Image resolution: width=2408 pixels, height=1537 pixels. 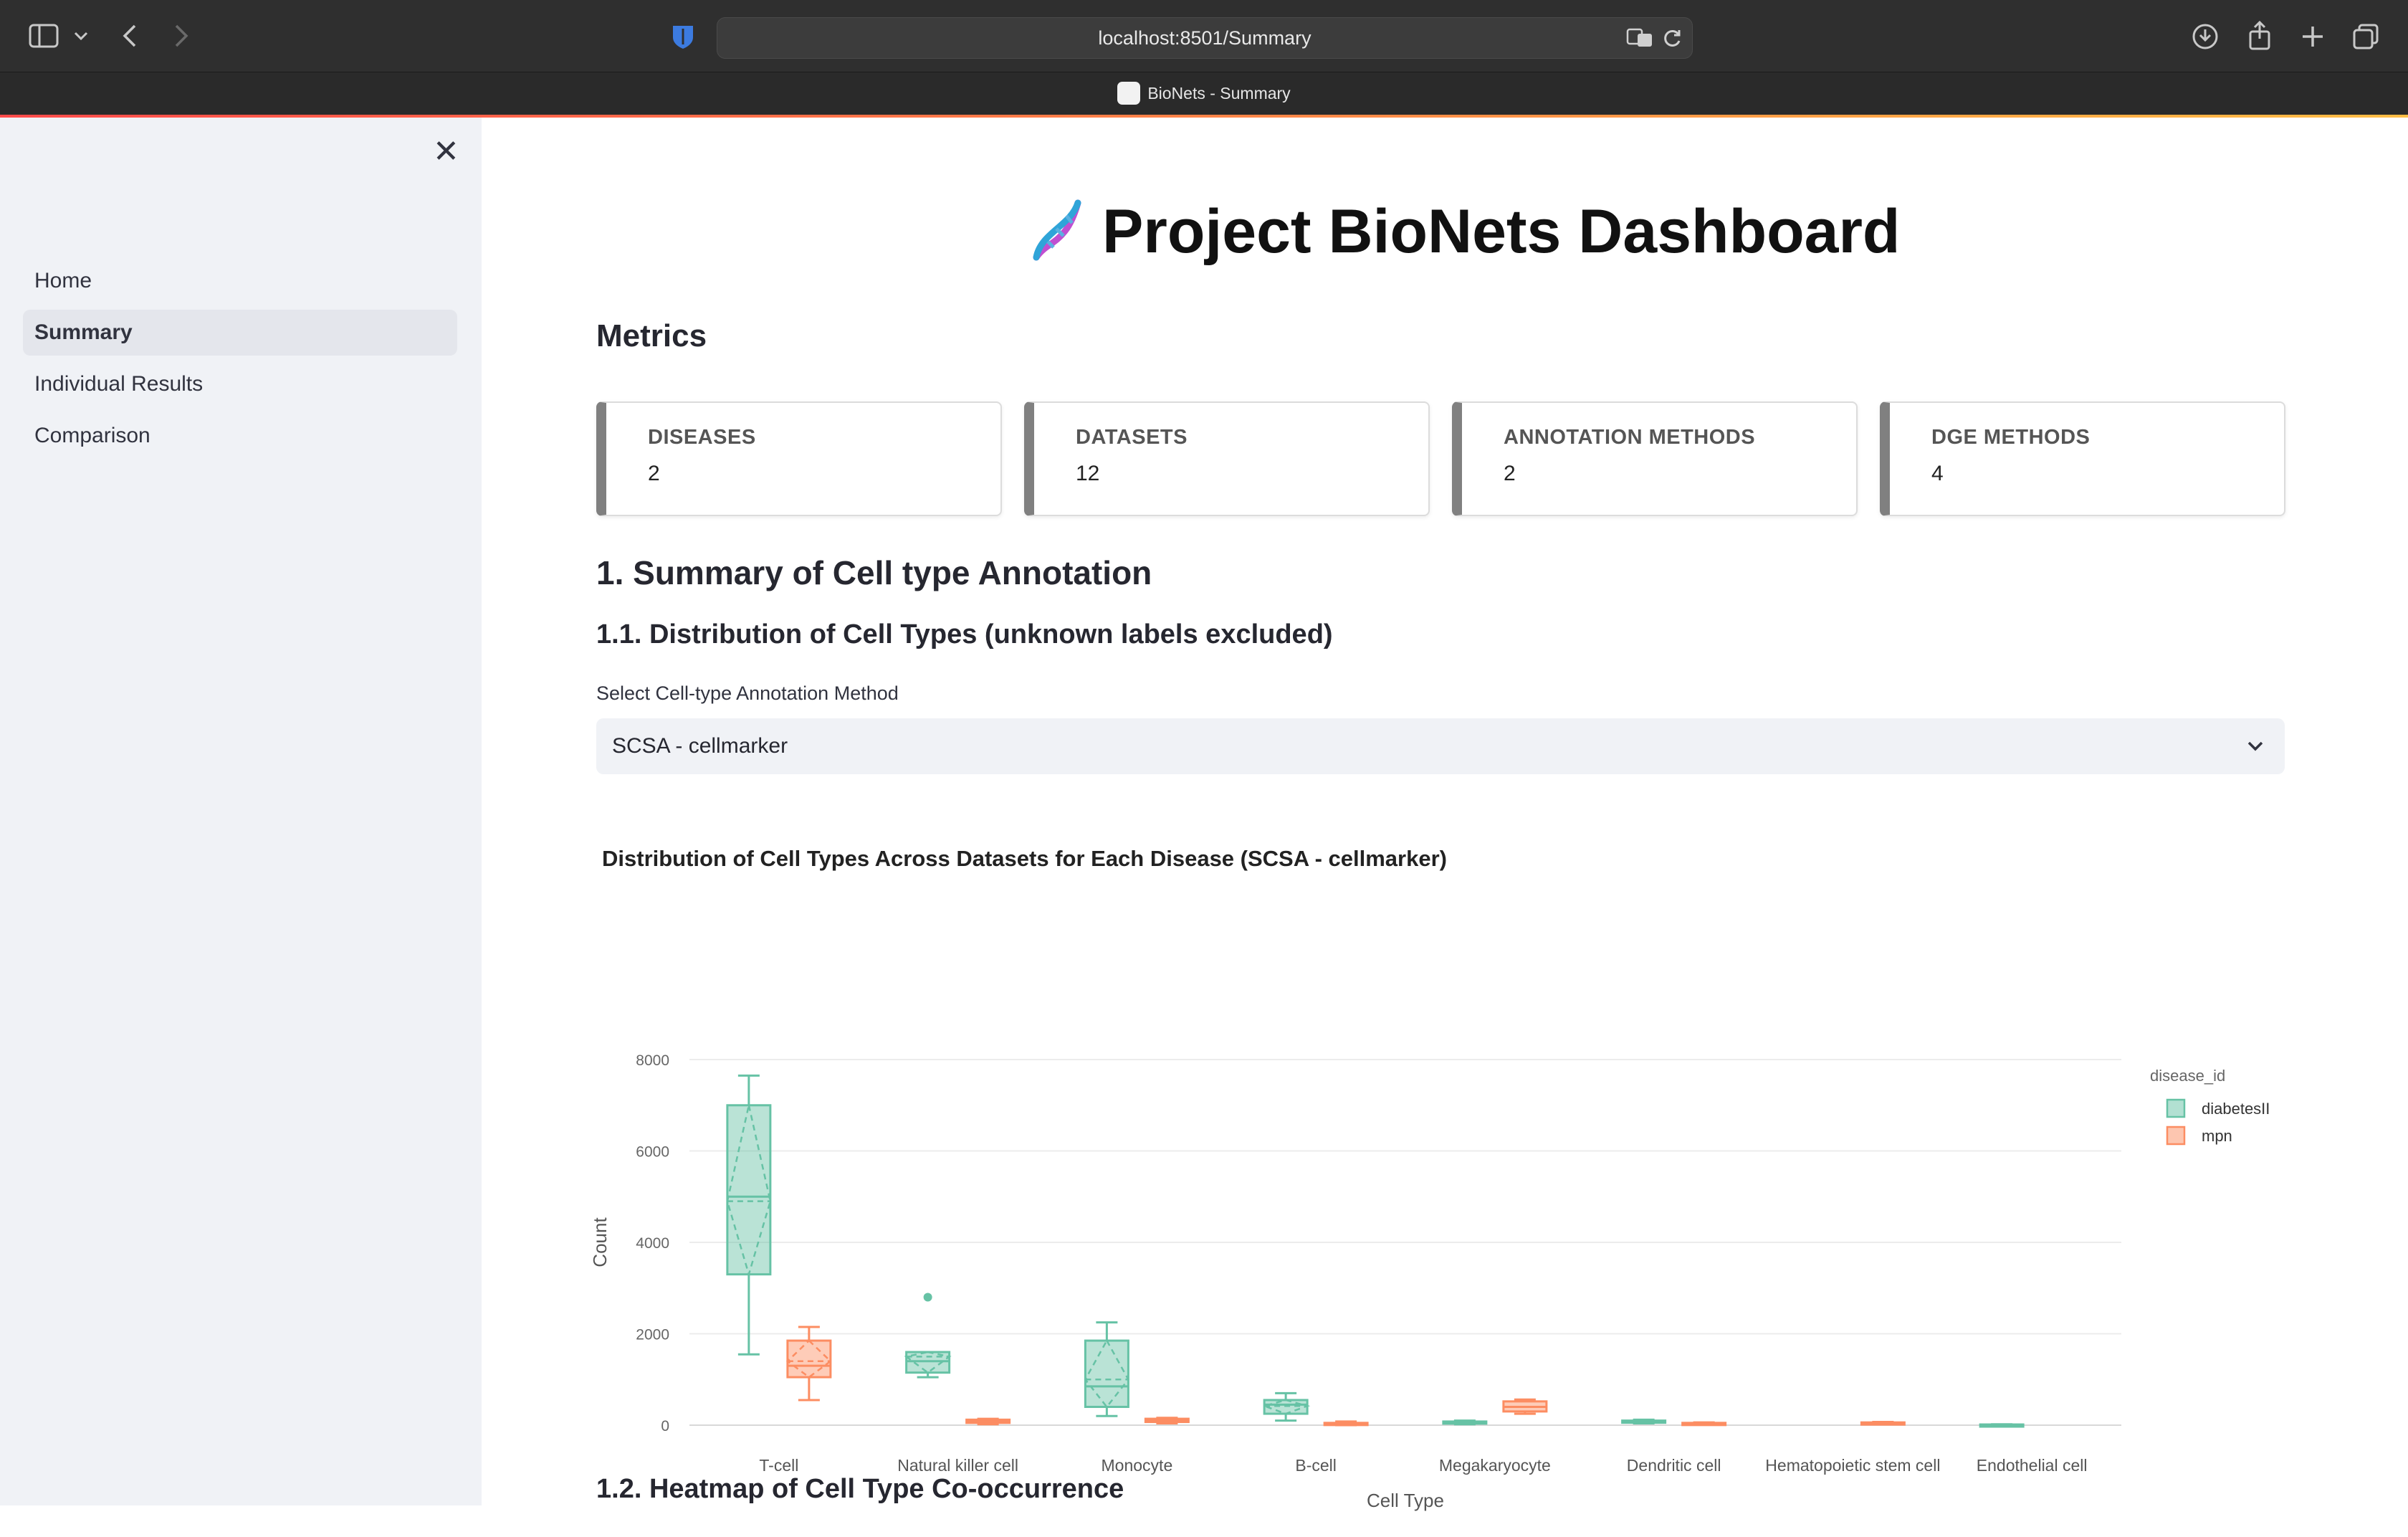 What do you see at coordinates (1655, 458) in the screenshot?
I see `metric-card-annotation-methods: ANNOTATION METHODS 2` at bounding box center [1655, 458].